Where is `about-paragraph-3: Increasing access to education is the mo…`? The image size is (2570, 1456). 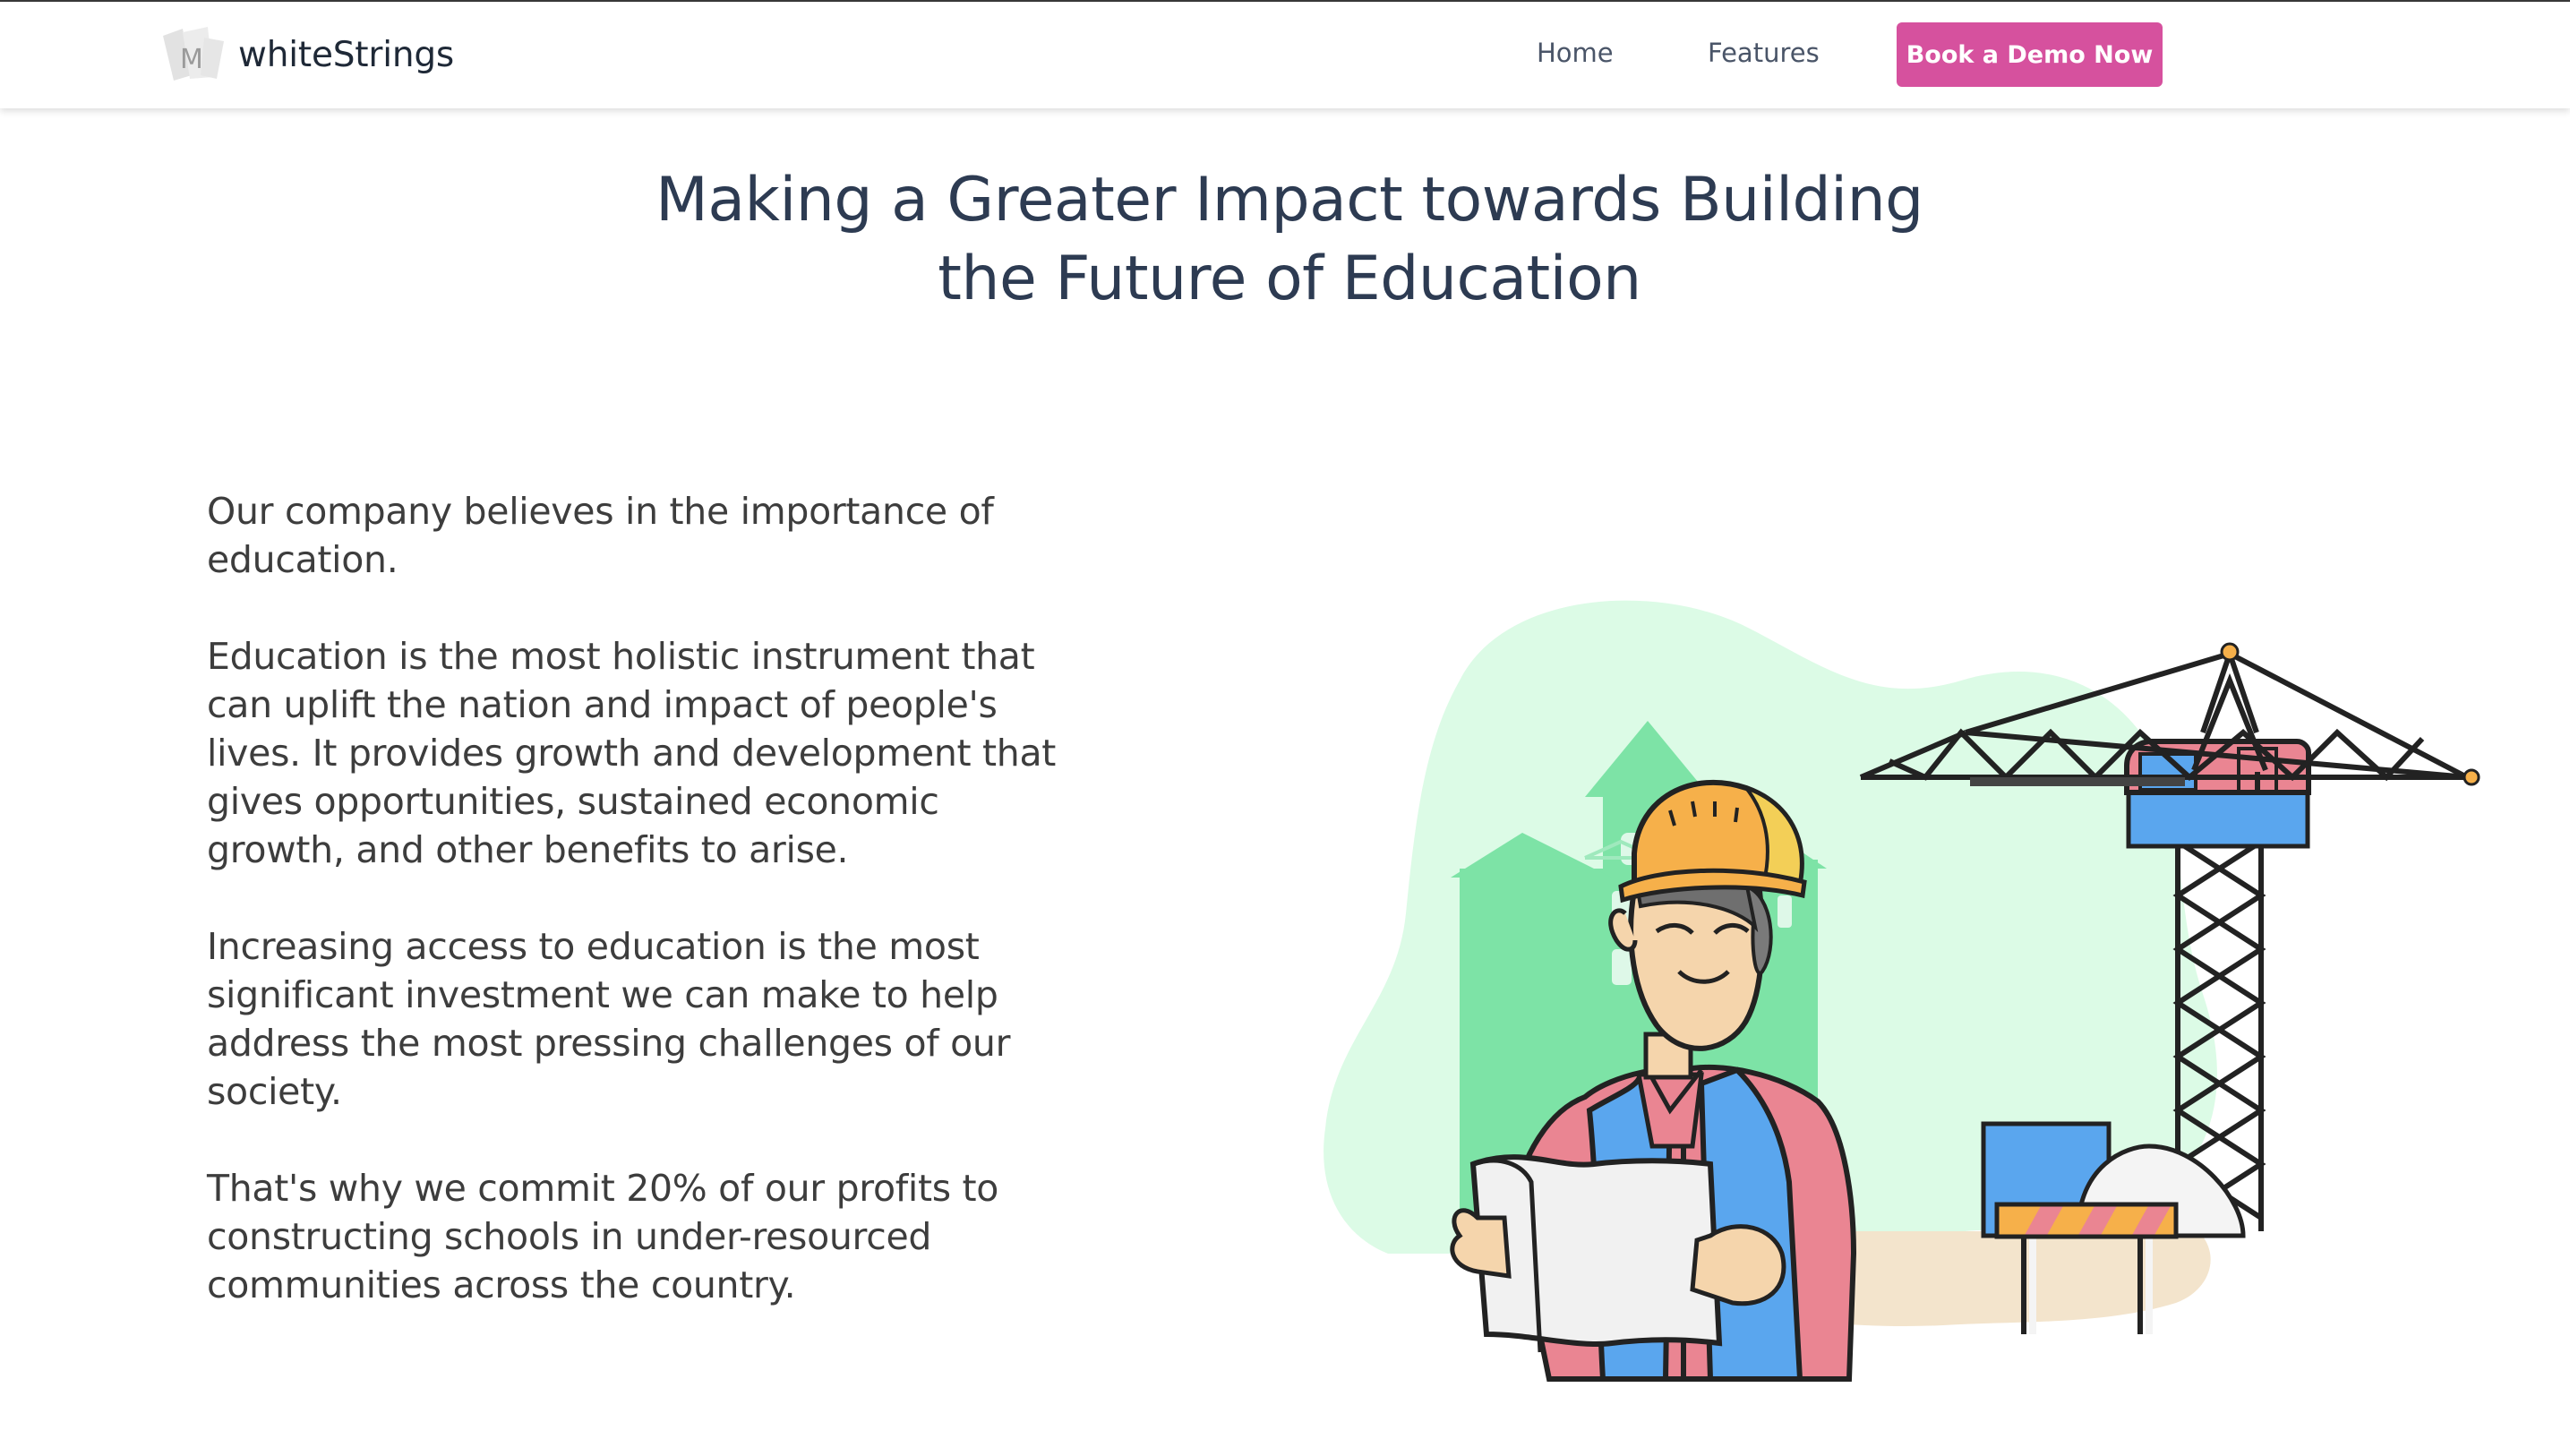 about-paragraph-3: Increasing access to education is the mo… is located at coordinates (609, 1019).